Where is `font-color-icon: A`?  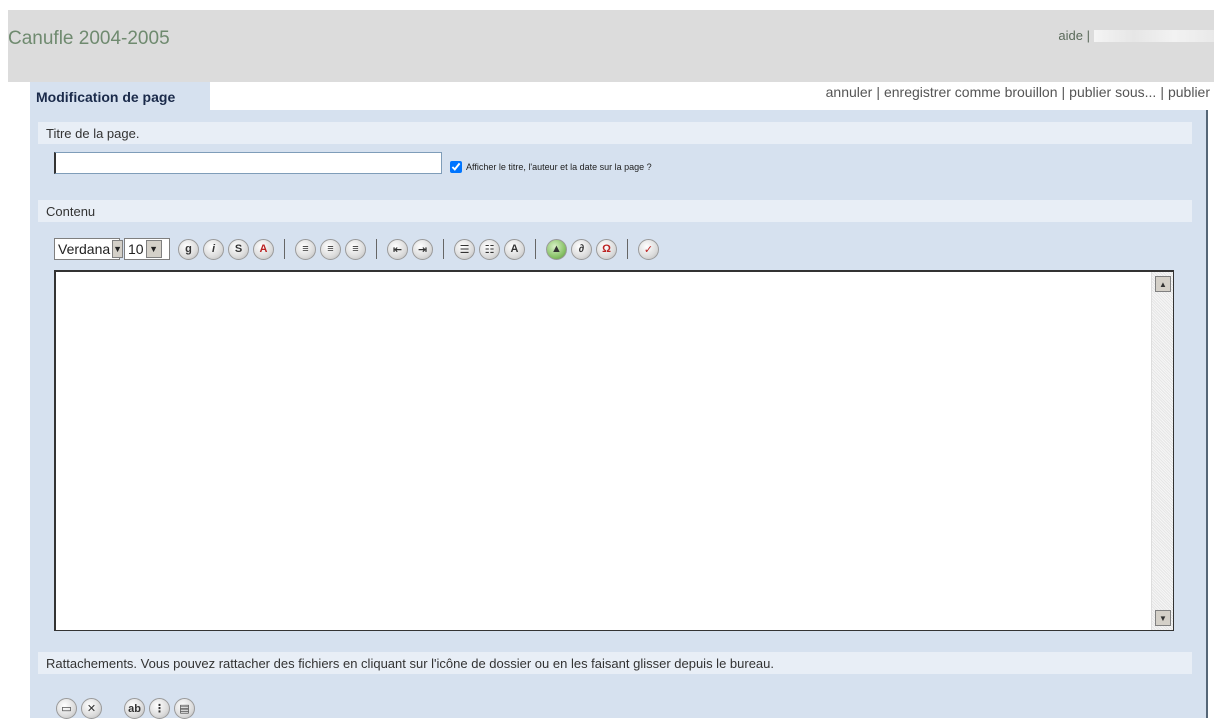 font-color-icon: A is located at coordinates (263, 249).